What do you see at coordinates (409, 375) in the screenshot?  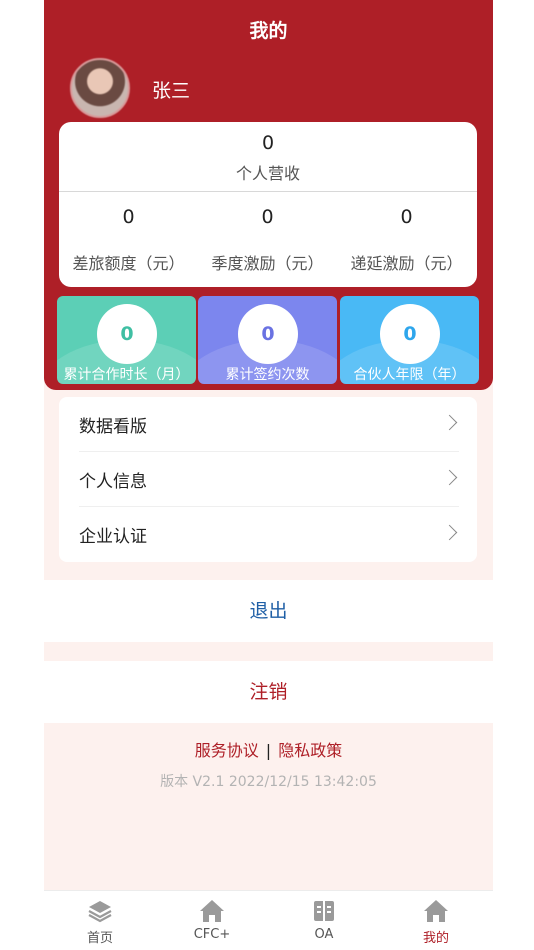 I see `tile-label: 合伙人年限（年）` at bounding box center [409, 375].